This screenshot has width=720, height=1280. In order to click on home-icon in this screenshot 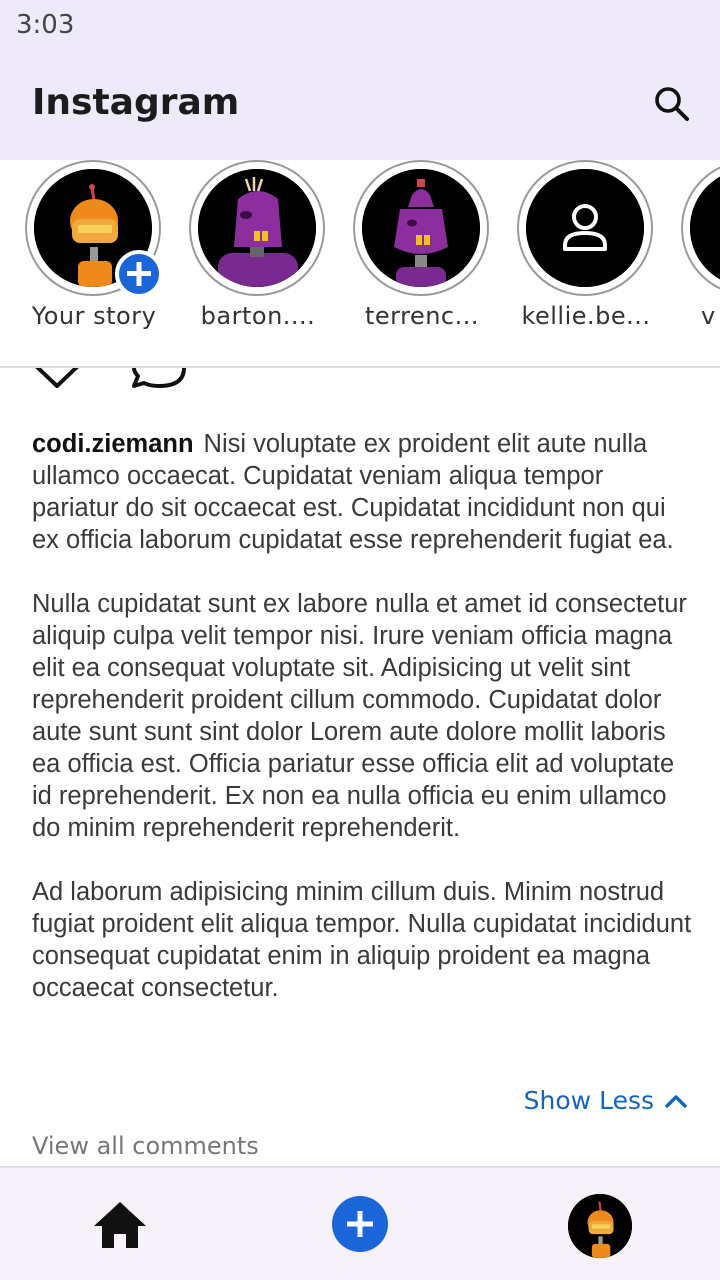, I will do `click(120, 1225)`.